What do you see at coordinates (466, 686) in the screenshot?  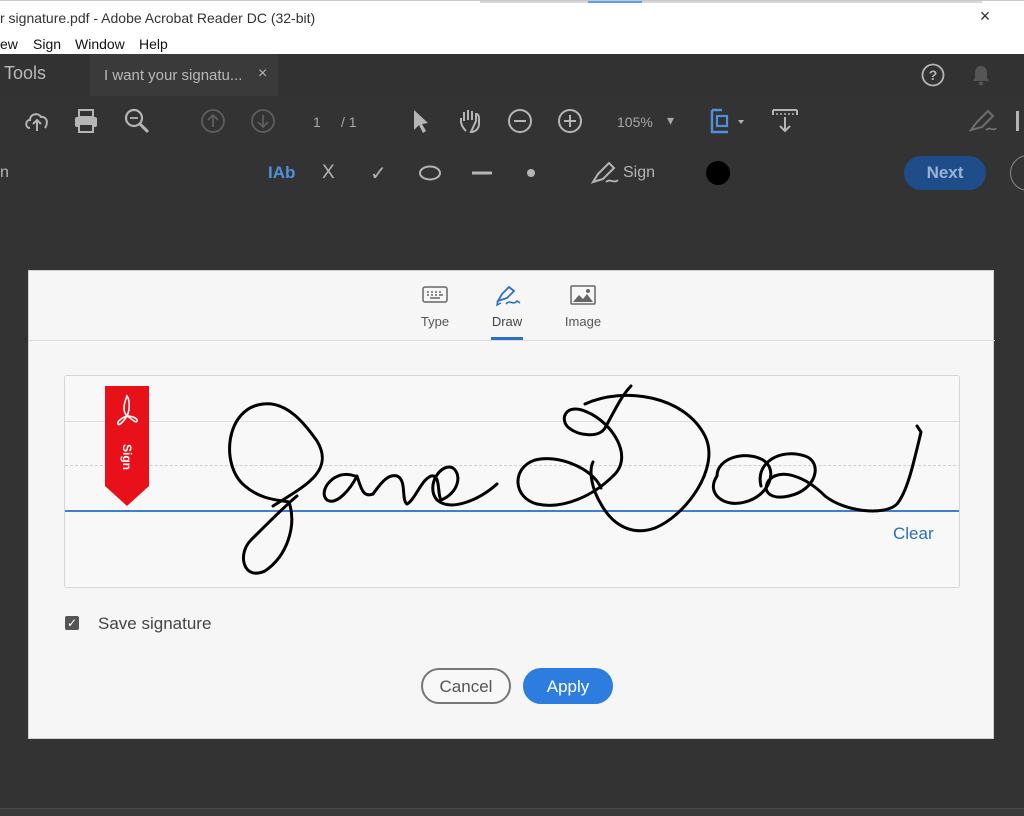 I see `cancel-button: Cancel` at bounding box center [466, 686].